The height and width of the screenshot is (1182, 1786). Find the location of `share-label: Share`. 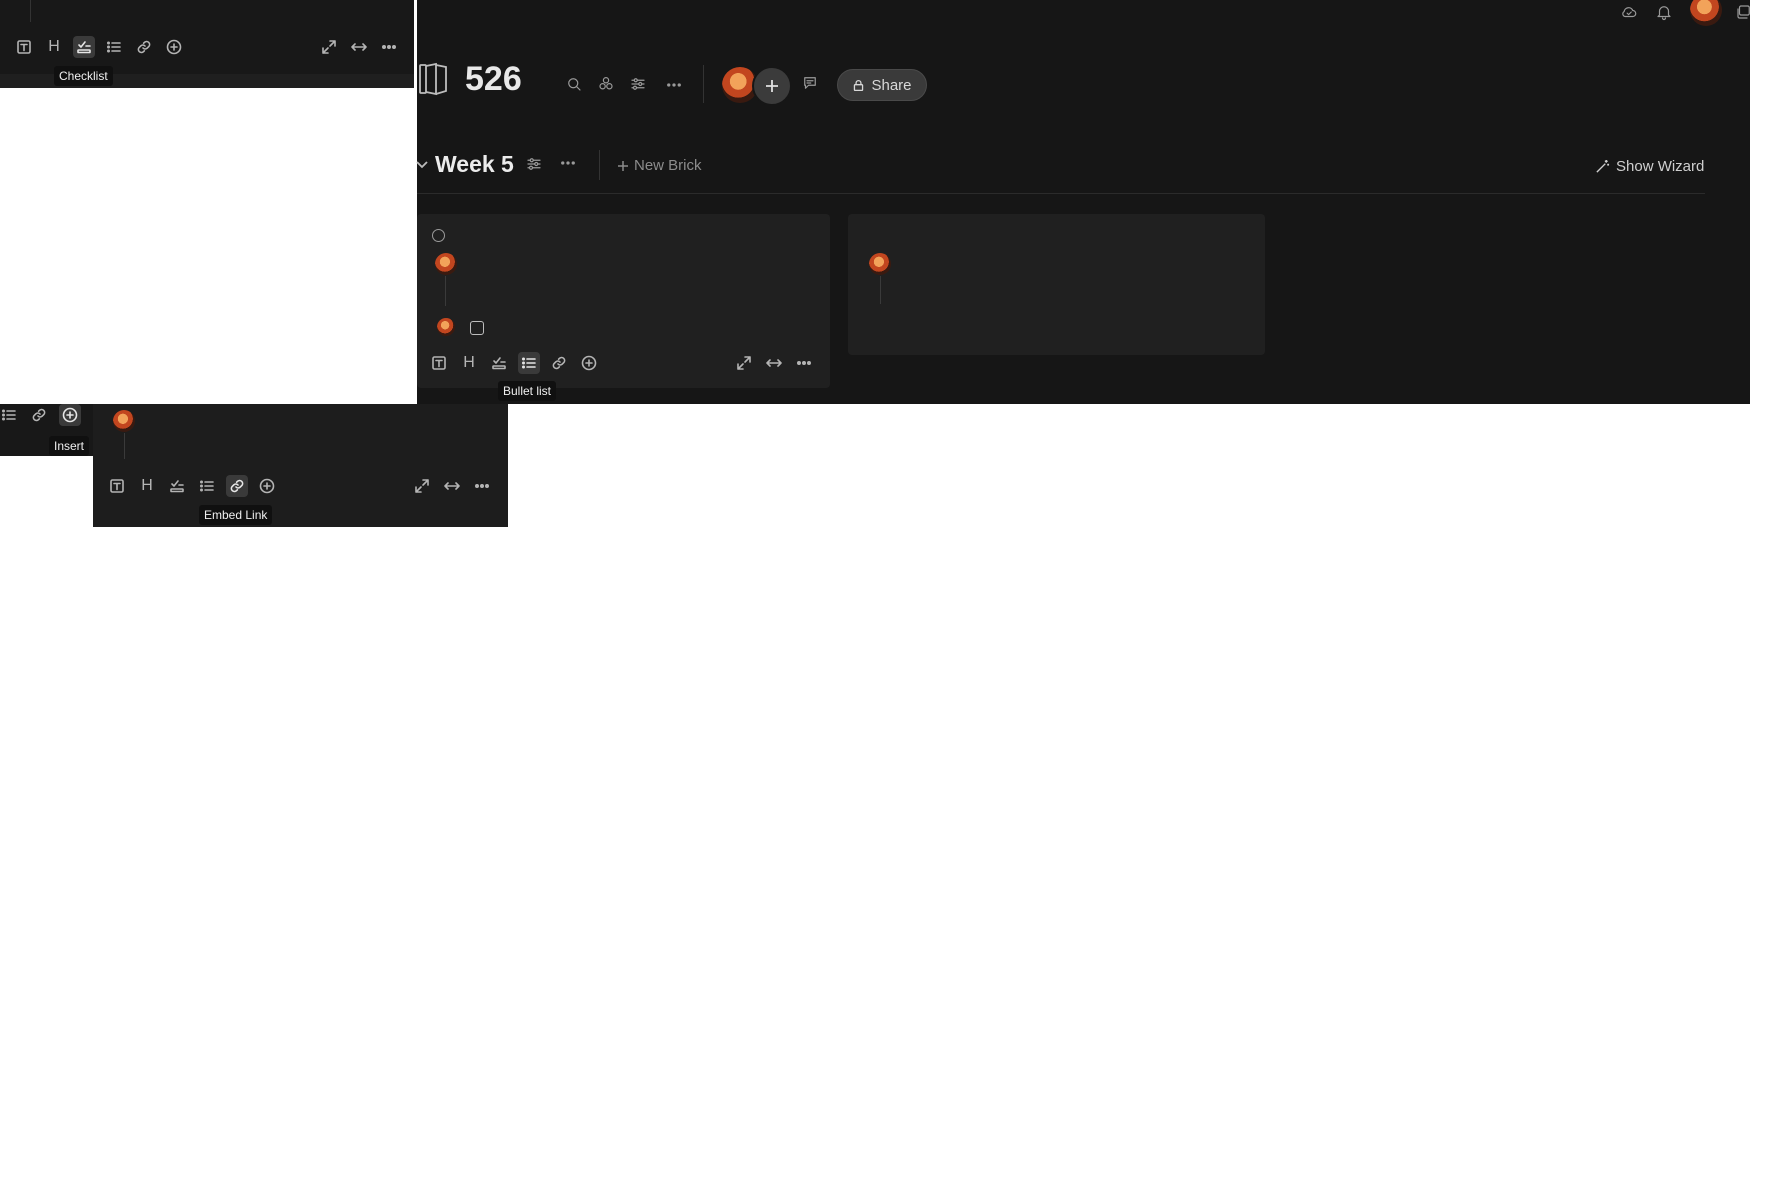

share-label: Share is located at coordinates (891, 85).